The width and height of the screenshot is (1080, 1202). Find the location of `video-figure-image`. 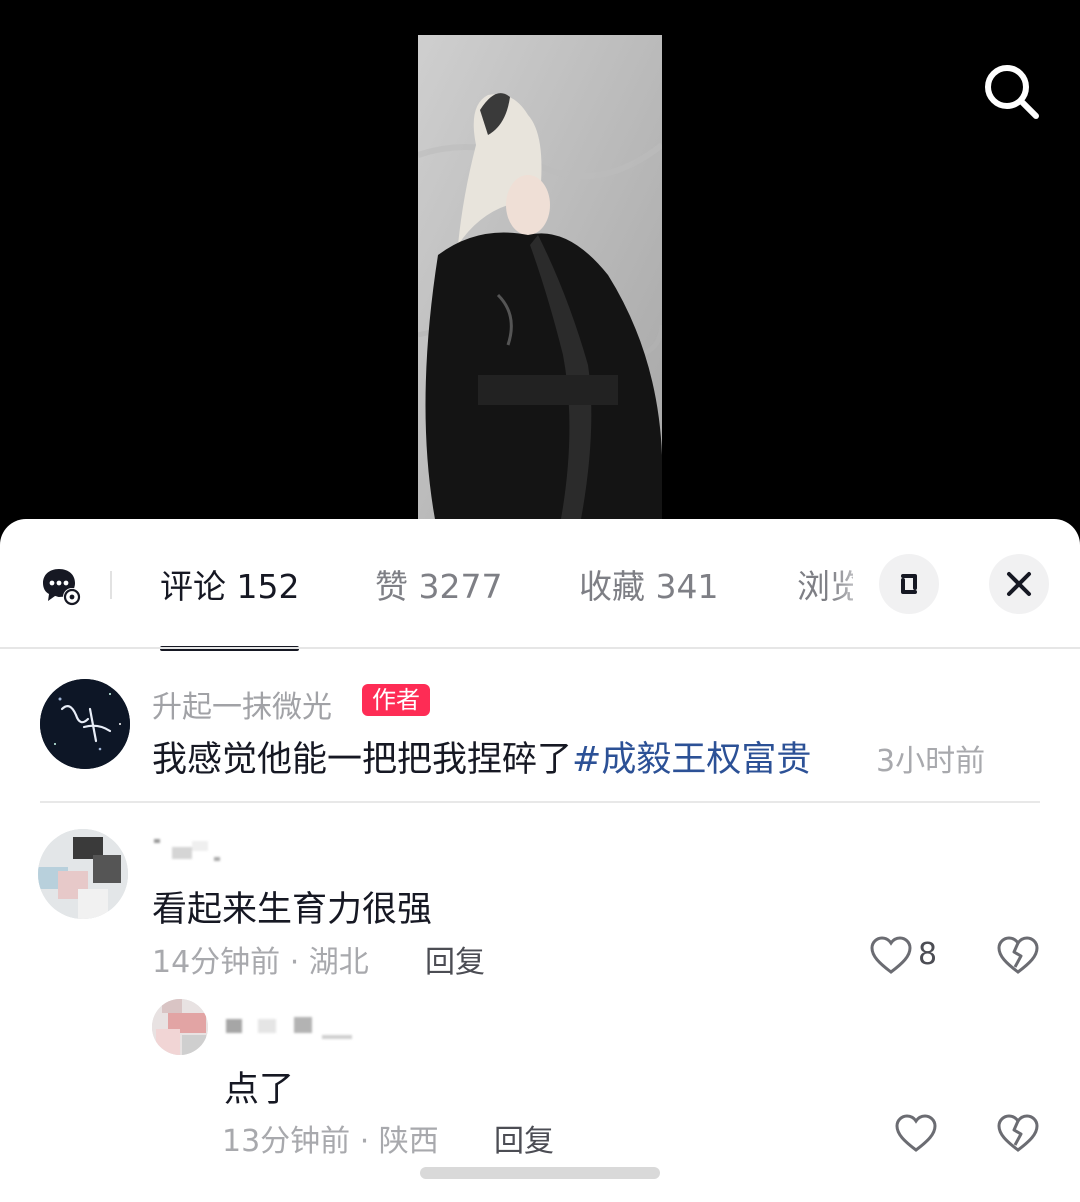

video-figure-image is located at coordinates (540, 285).